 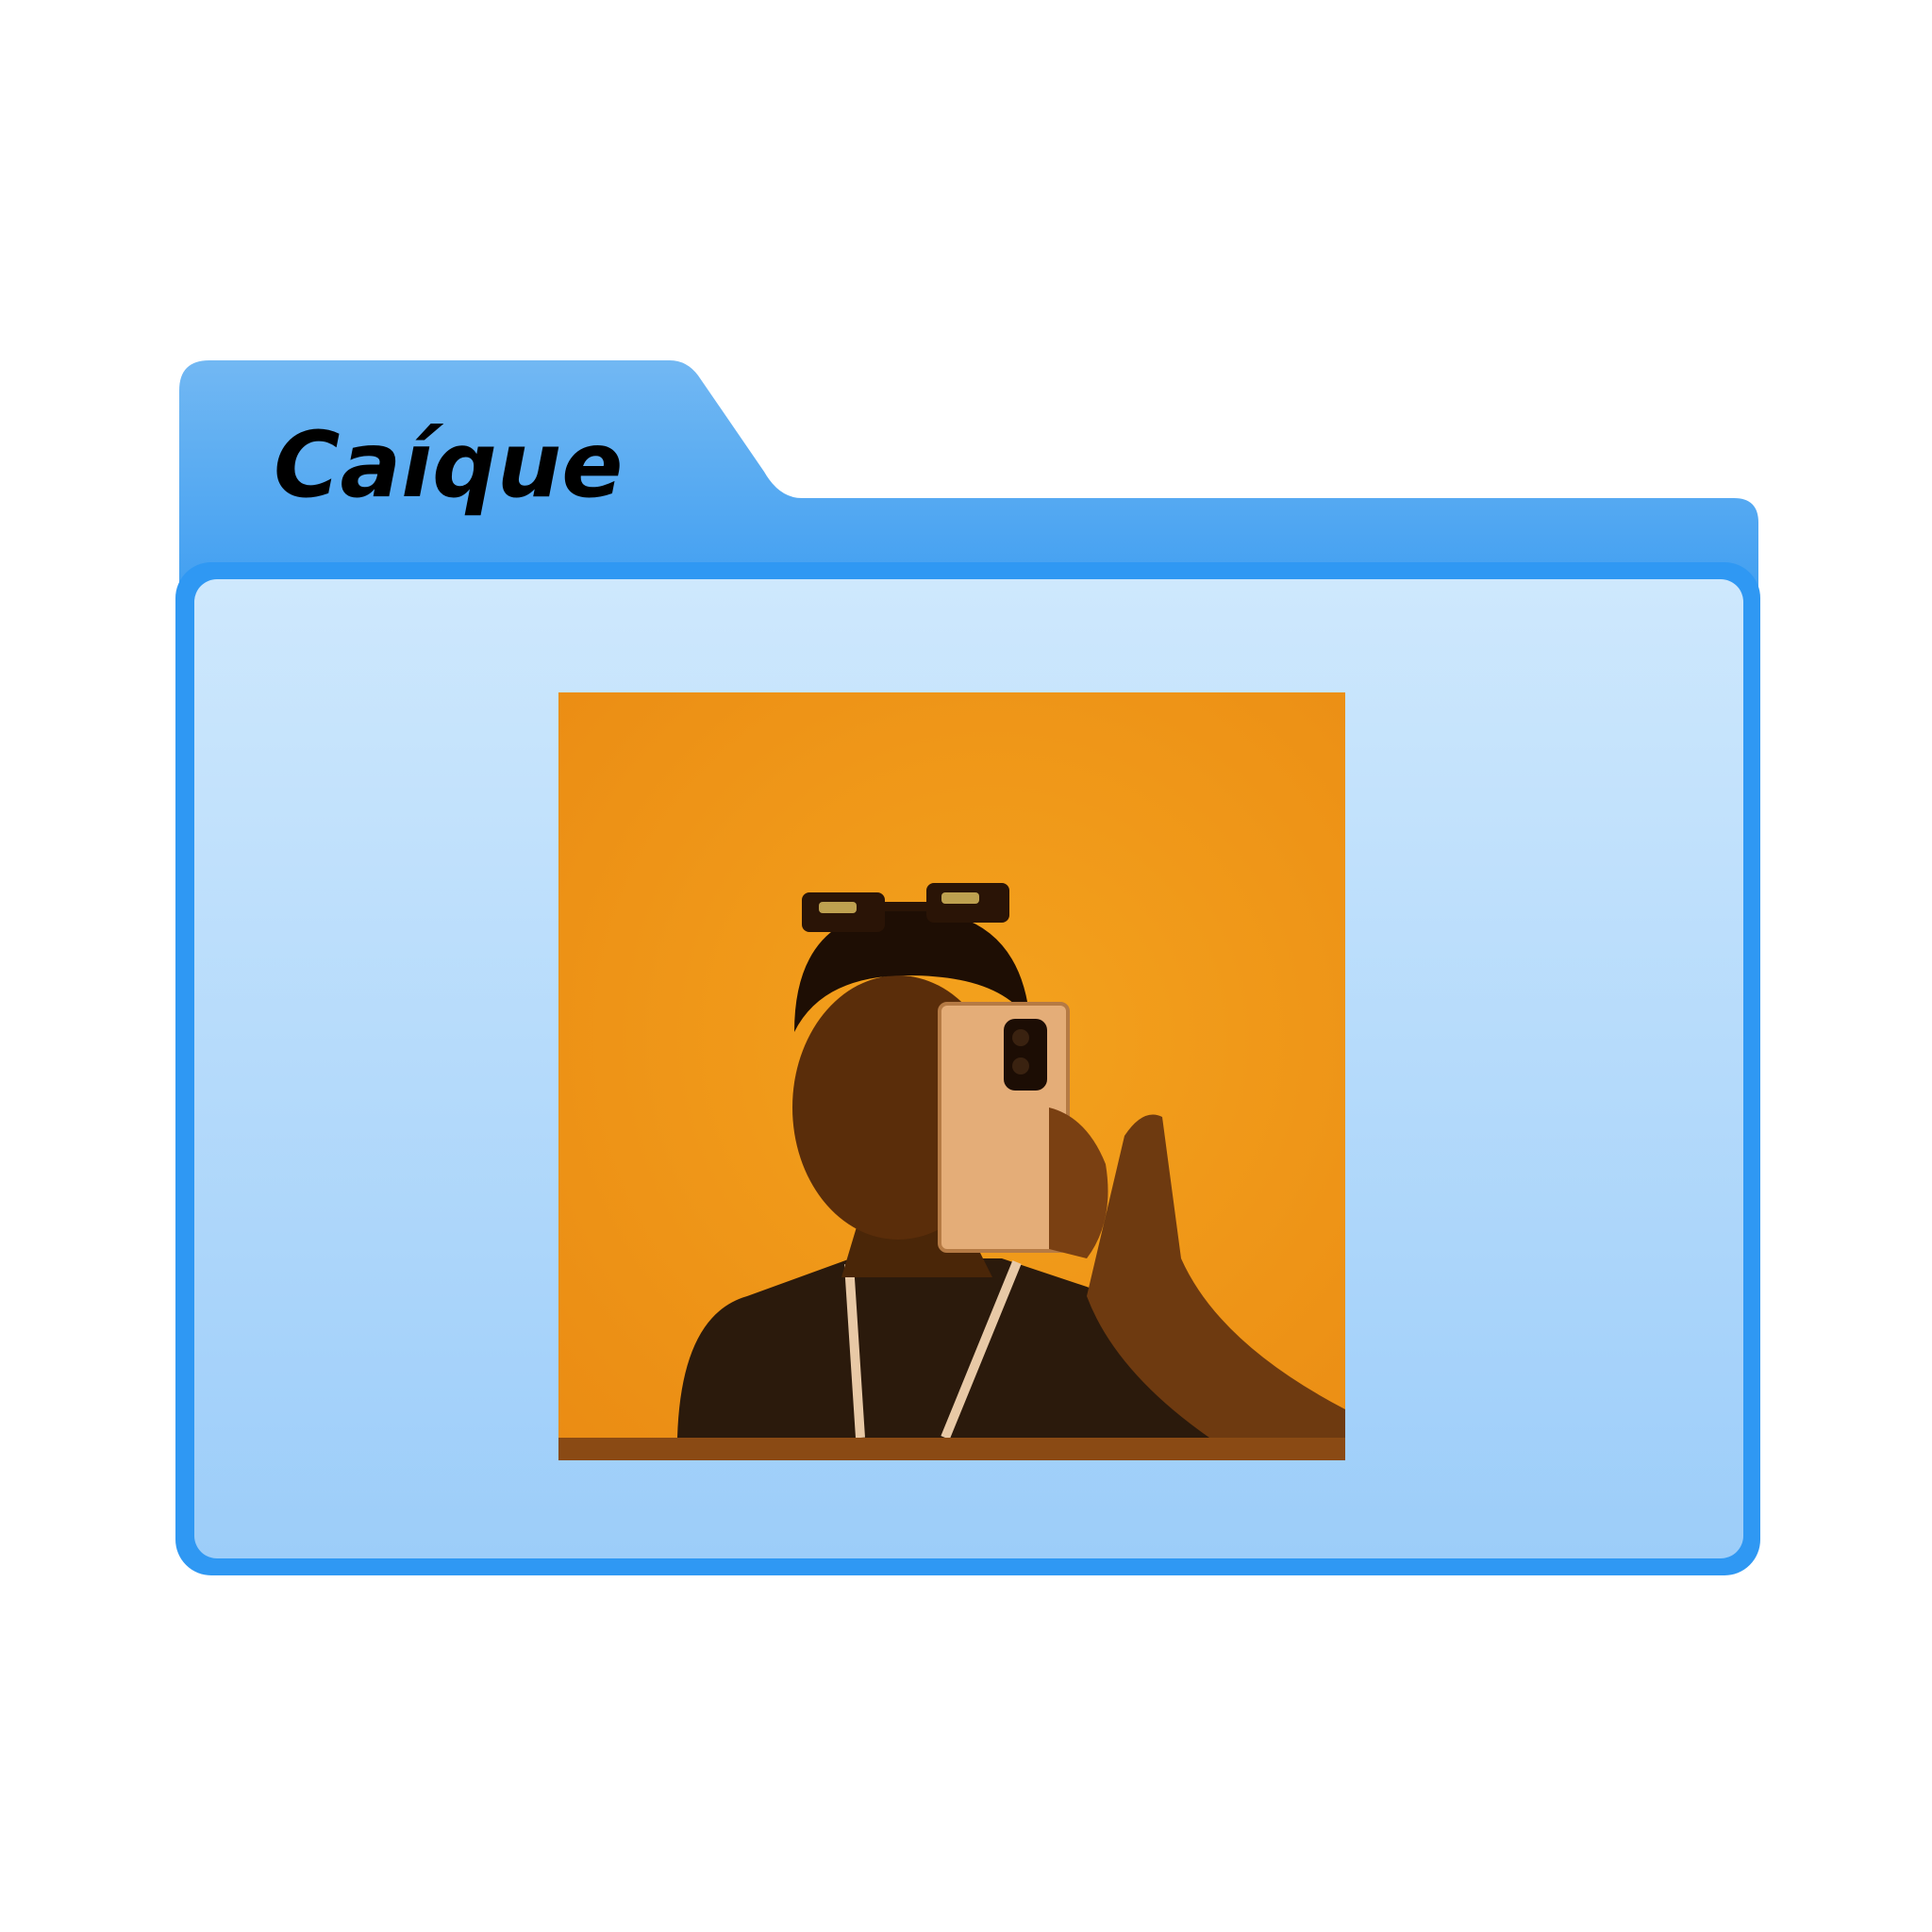 What do you see at coordinates (952, 1449) in the screenshot?
I see `photo-shelf` at bounding box center [952, 1449].